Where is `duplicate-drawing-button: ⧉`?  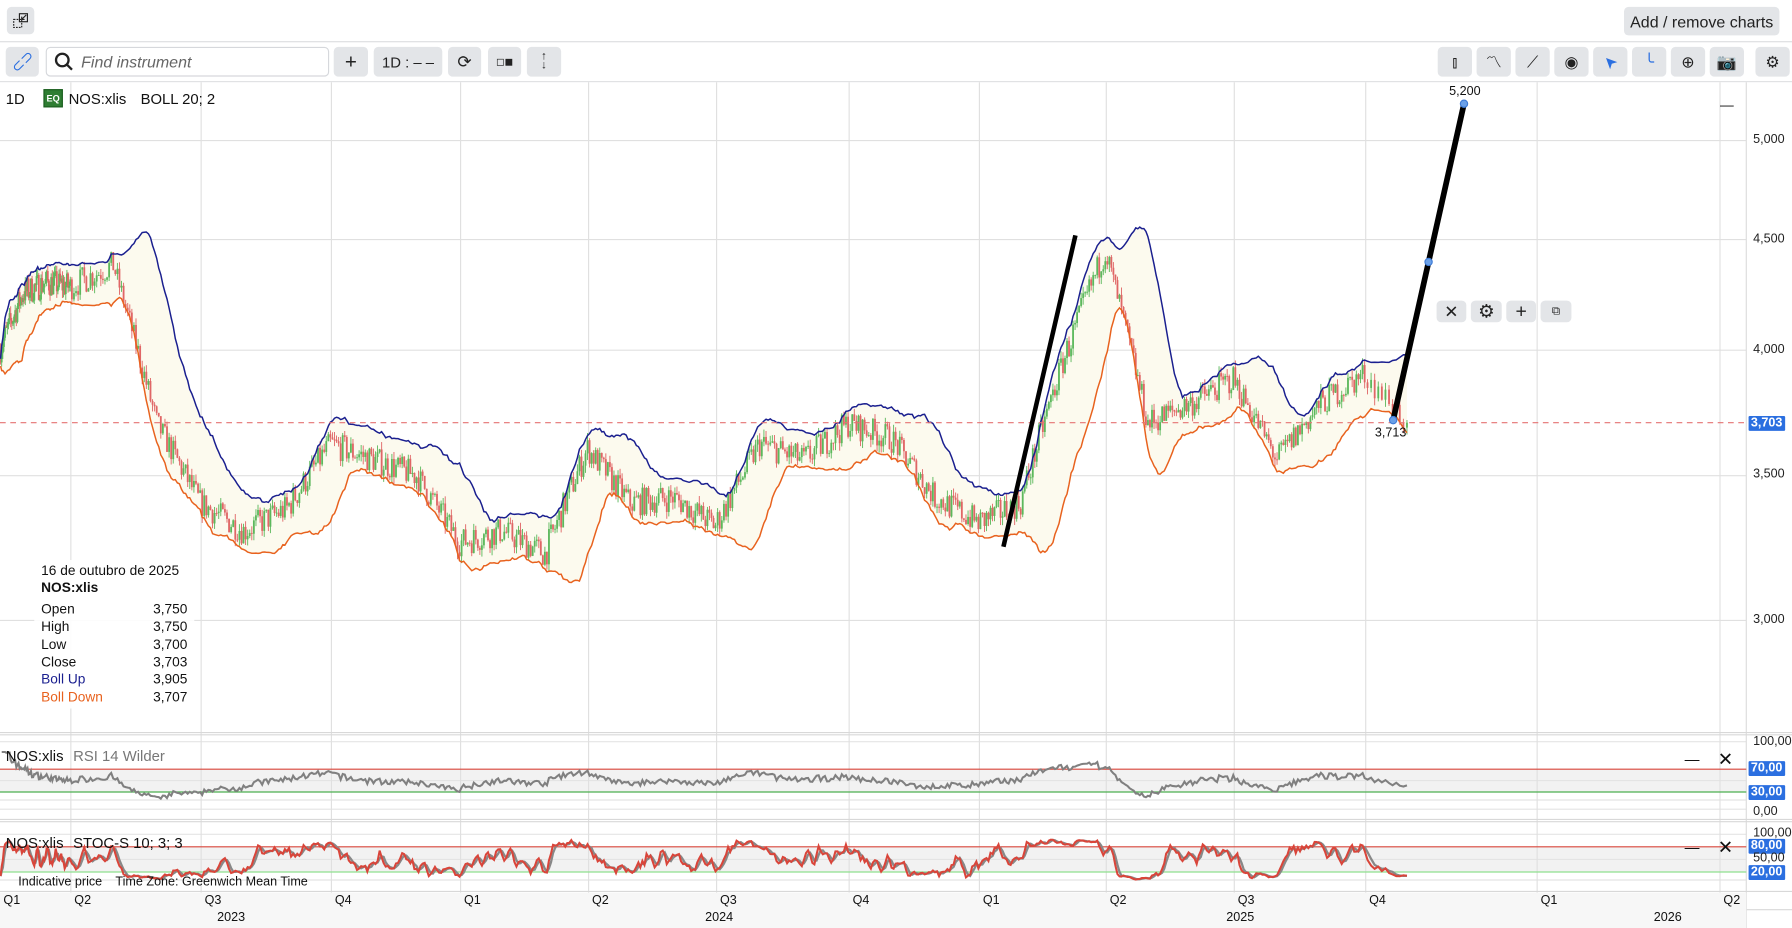
duplicate-drawing-button: ⧉ is located at coordinates (1556, 311).